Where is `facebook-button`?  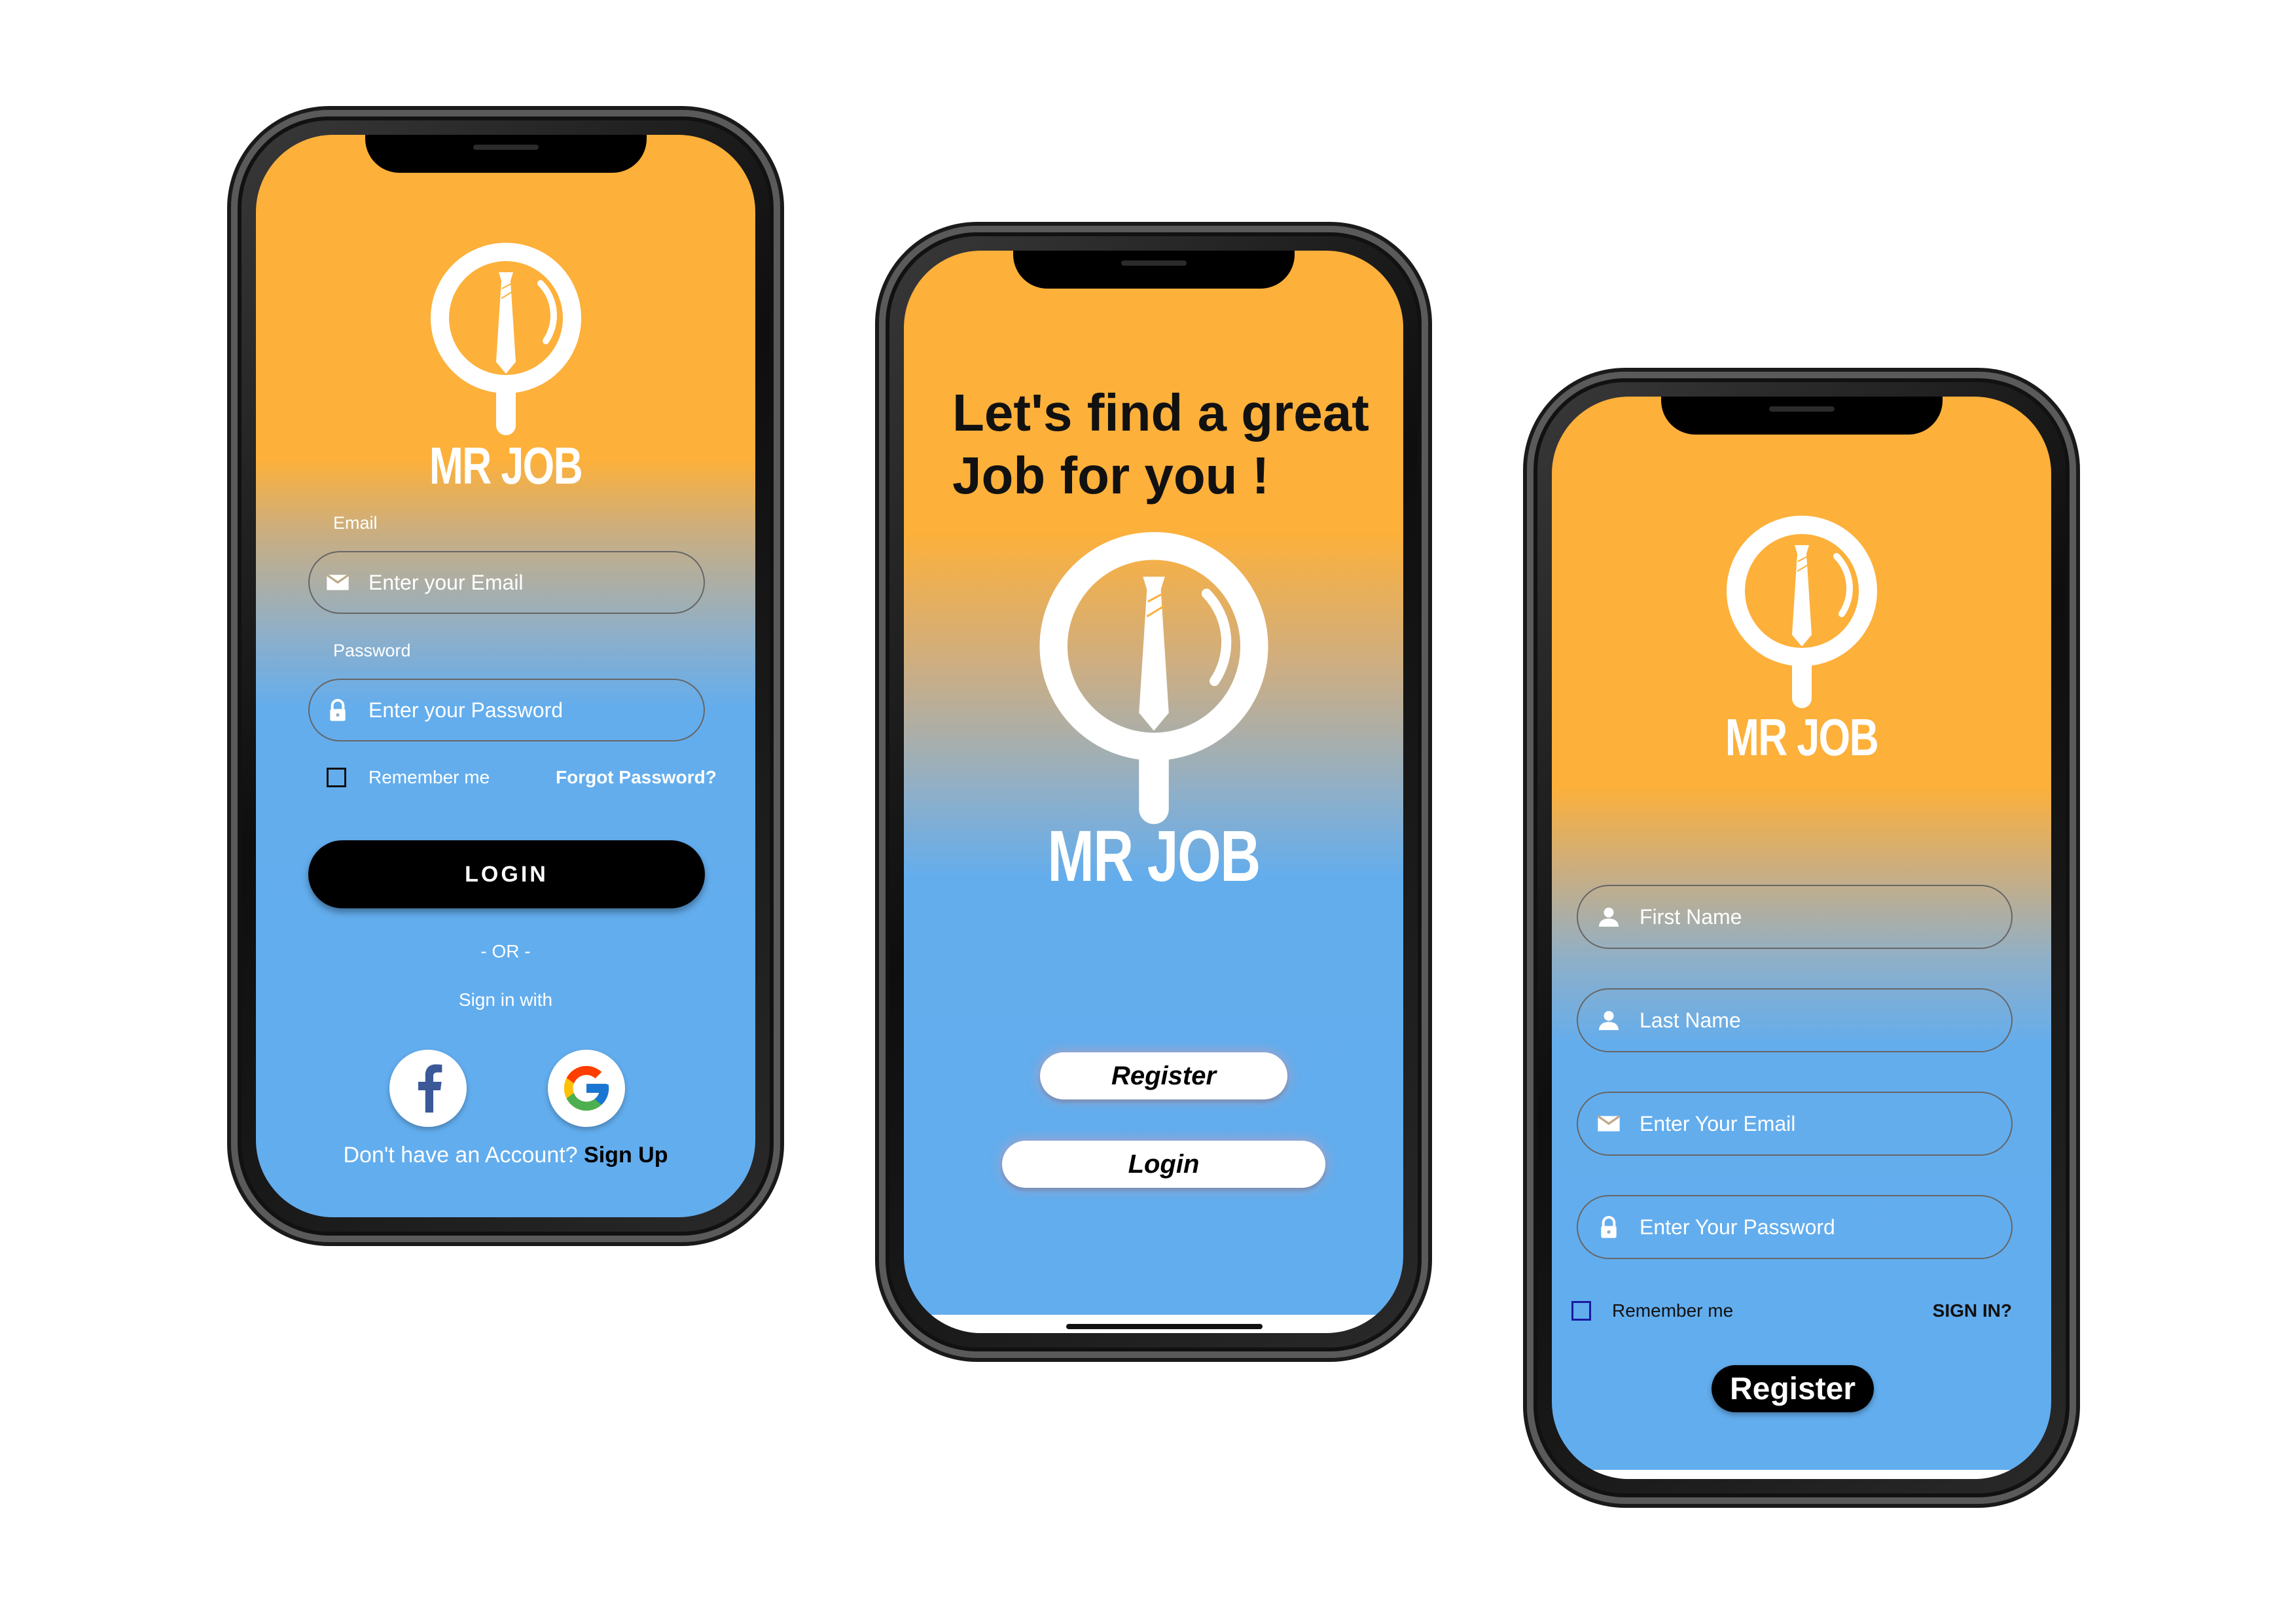 facebook-button is located at coordinates (428, 1088).